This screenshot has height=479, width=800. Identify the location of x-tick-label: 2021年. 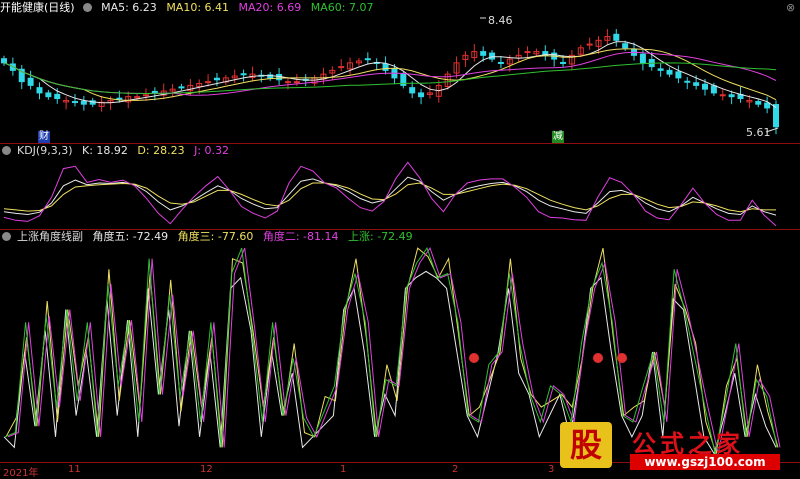
(21, 473).